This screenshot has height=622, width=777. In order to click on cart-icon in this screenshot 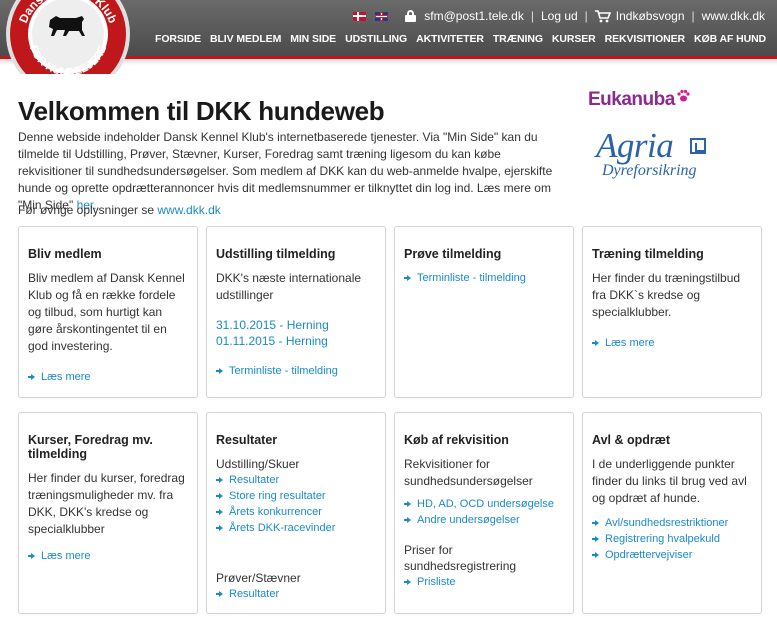, I will do `click(602, 16)`.